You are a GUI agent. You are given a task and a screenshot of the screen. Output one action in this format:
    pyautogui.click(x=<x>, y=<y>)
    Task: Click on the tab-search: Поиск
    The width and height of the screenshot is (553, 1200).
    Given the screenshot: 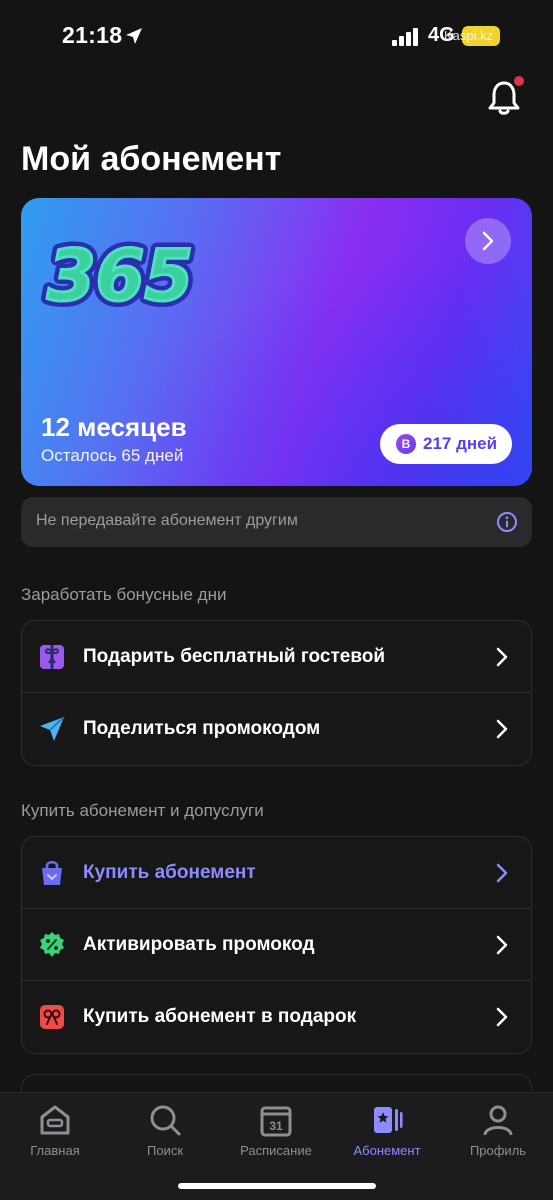 What is the action you would take?
    pyautogui.click(x=165, y=1133)
    